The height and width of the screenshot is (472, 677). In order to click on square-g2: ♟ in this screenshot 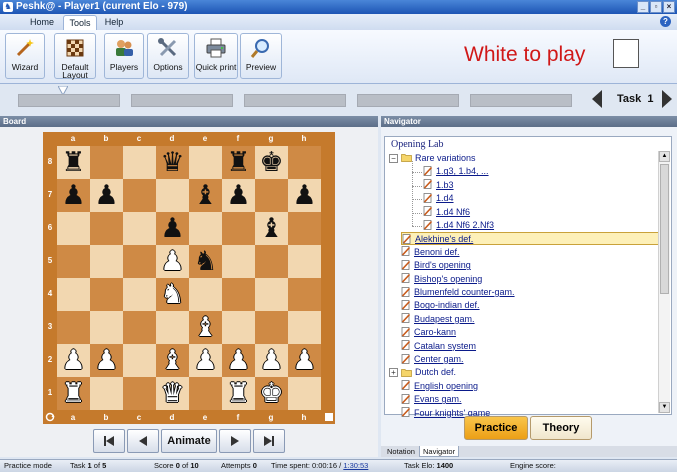, I will do `click(271, 360)`.